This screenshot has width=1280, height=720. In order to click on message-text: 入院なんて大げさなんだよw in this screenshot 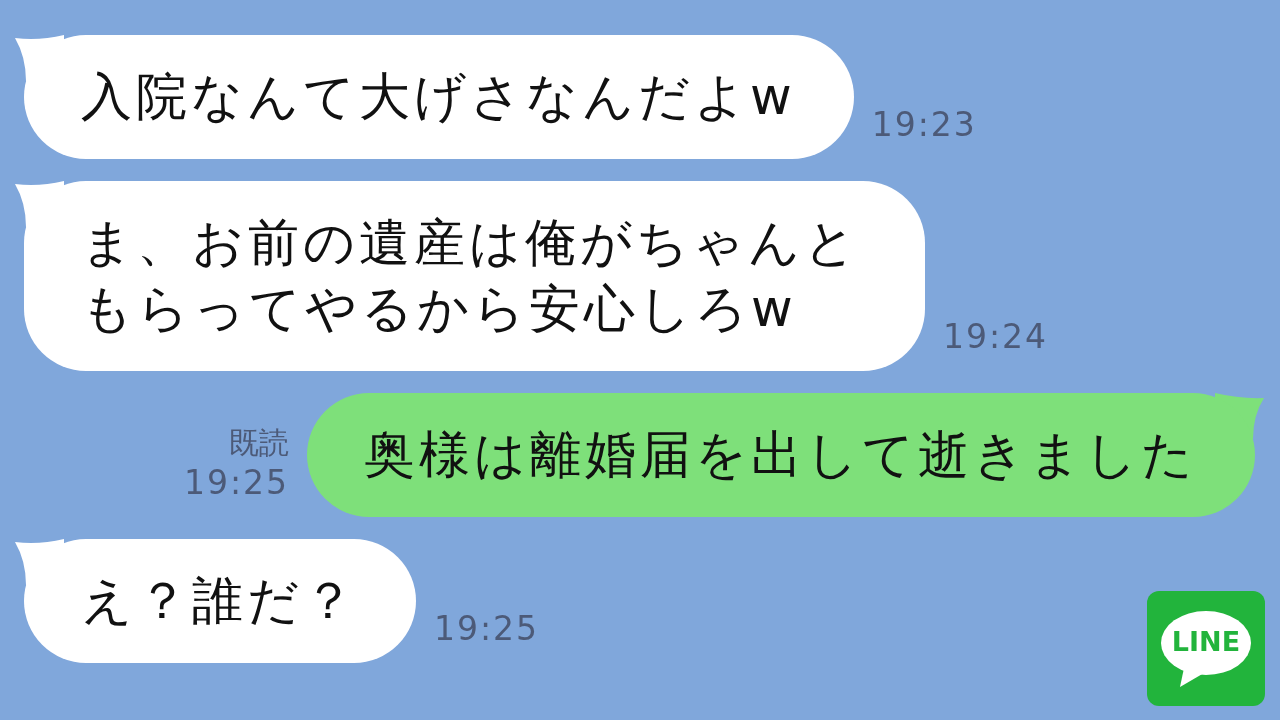, I will do `click(438, 97)`.